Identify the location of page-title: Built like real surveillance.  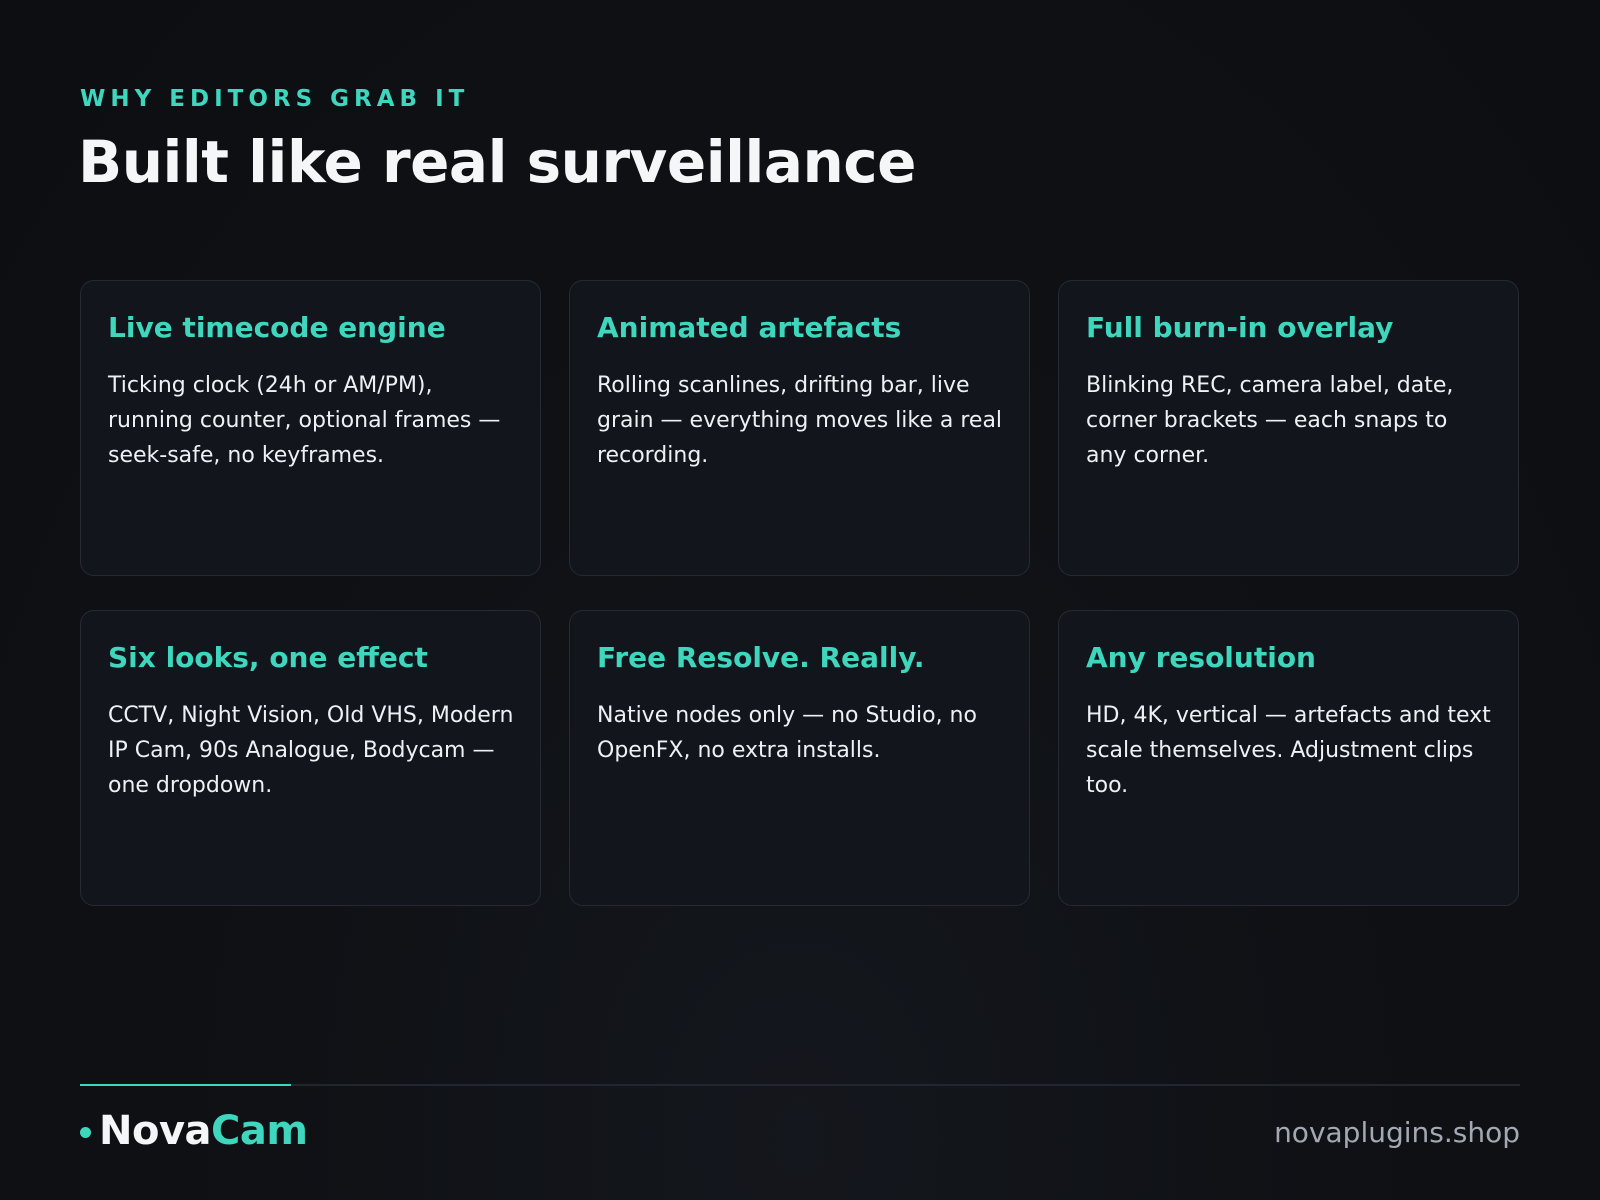
(497, 162).